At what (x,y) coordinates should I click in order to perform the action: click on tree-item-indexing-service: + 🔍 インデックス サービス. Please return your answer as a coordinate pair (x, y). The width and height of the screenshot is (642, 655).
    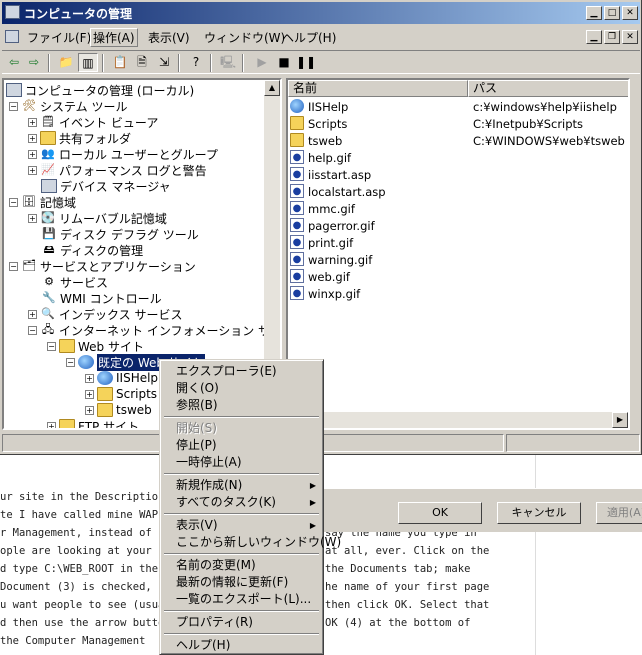
    Looking at the image, I should click on (105, 314).